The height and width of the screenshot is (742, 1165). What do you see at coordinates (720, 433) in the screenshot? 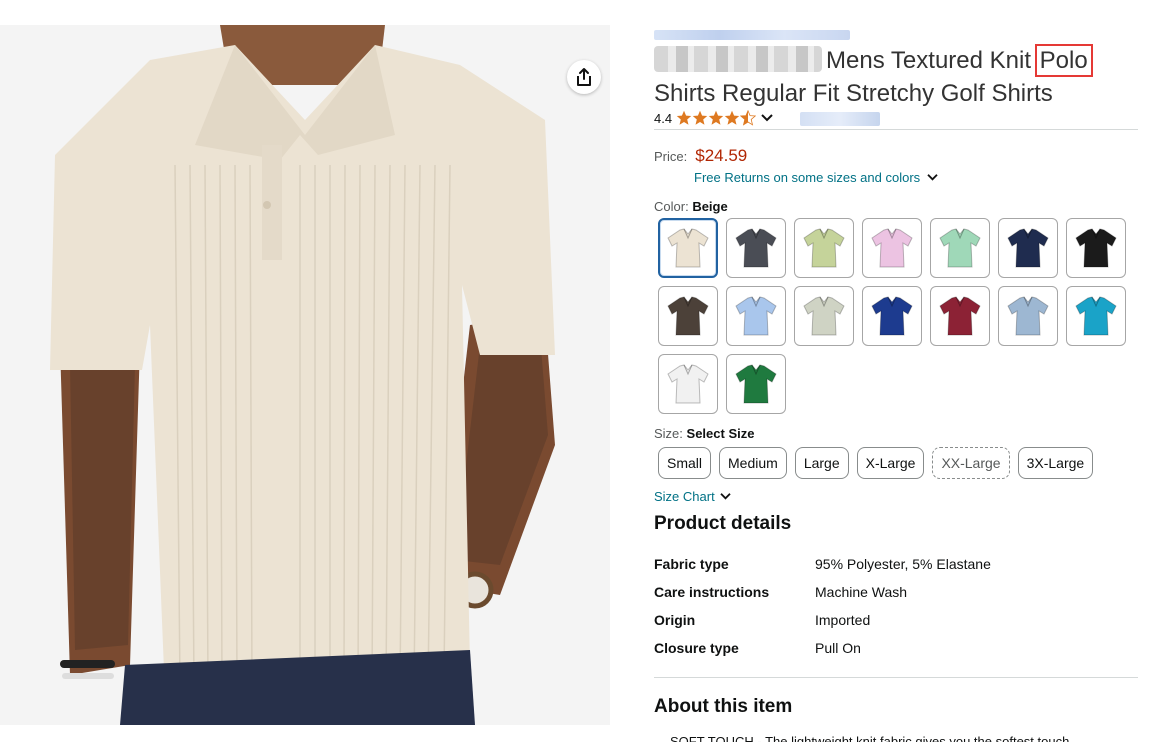
I see `selected-size: Select Size` at bounding box center [720, 433].